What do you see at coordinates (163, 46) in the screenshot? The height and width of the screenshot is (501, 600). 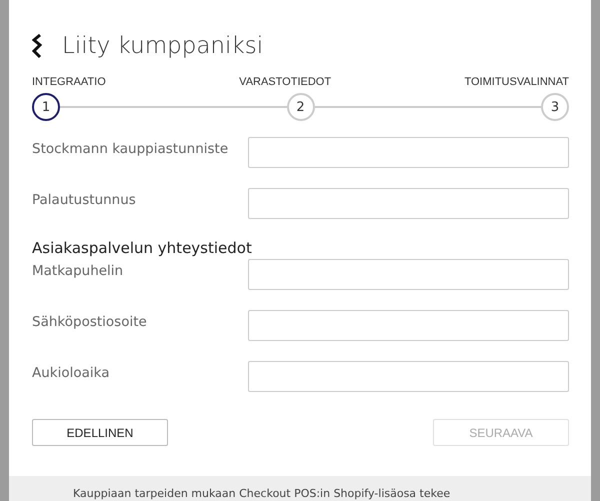 I see `dialog-title: Liity kumppaniksi` at bounding box center [163, 46].